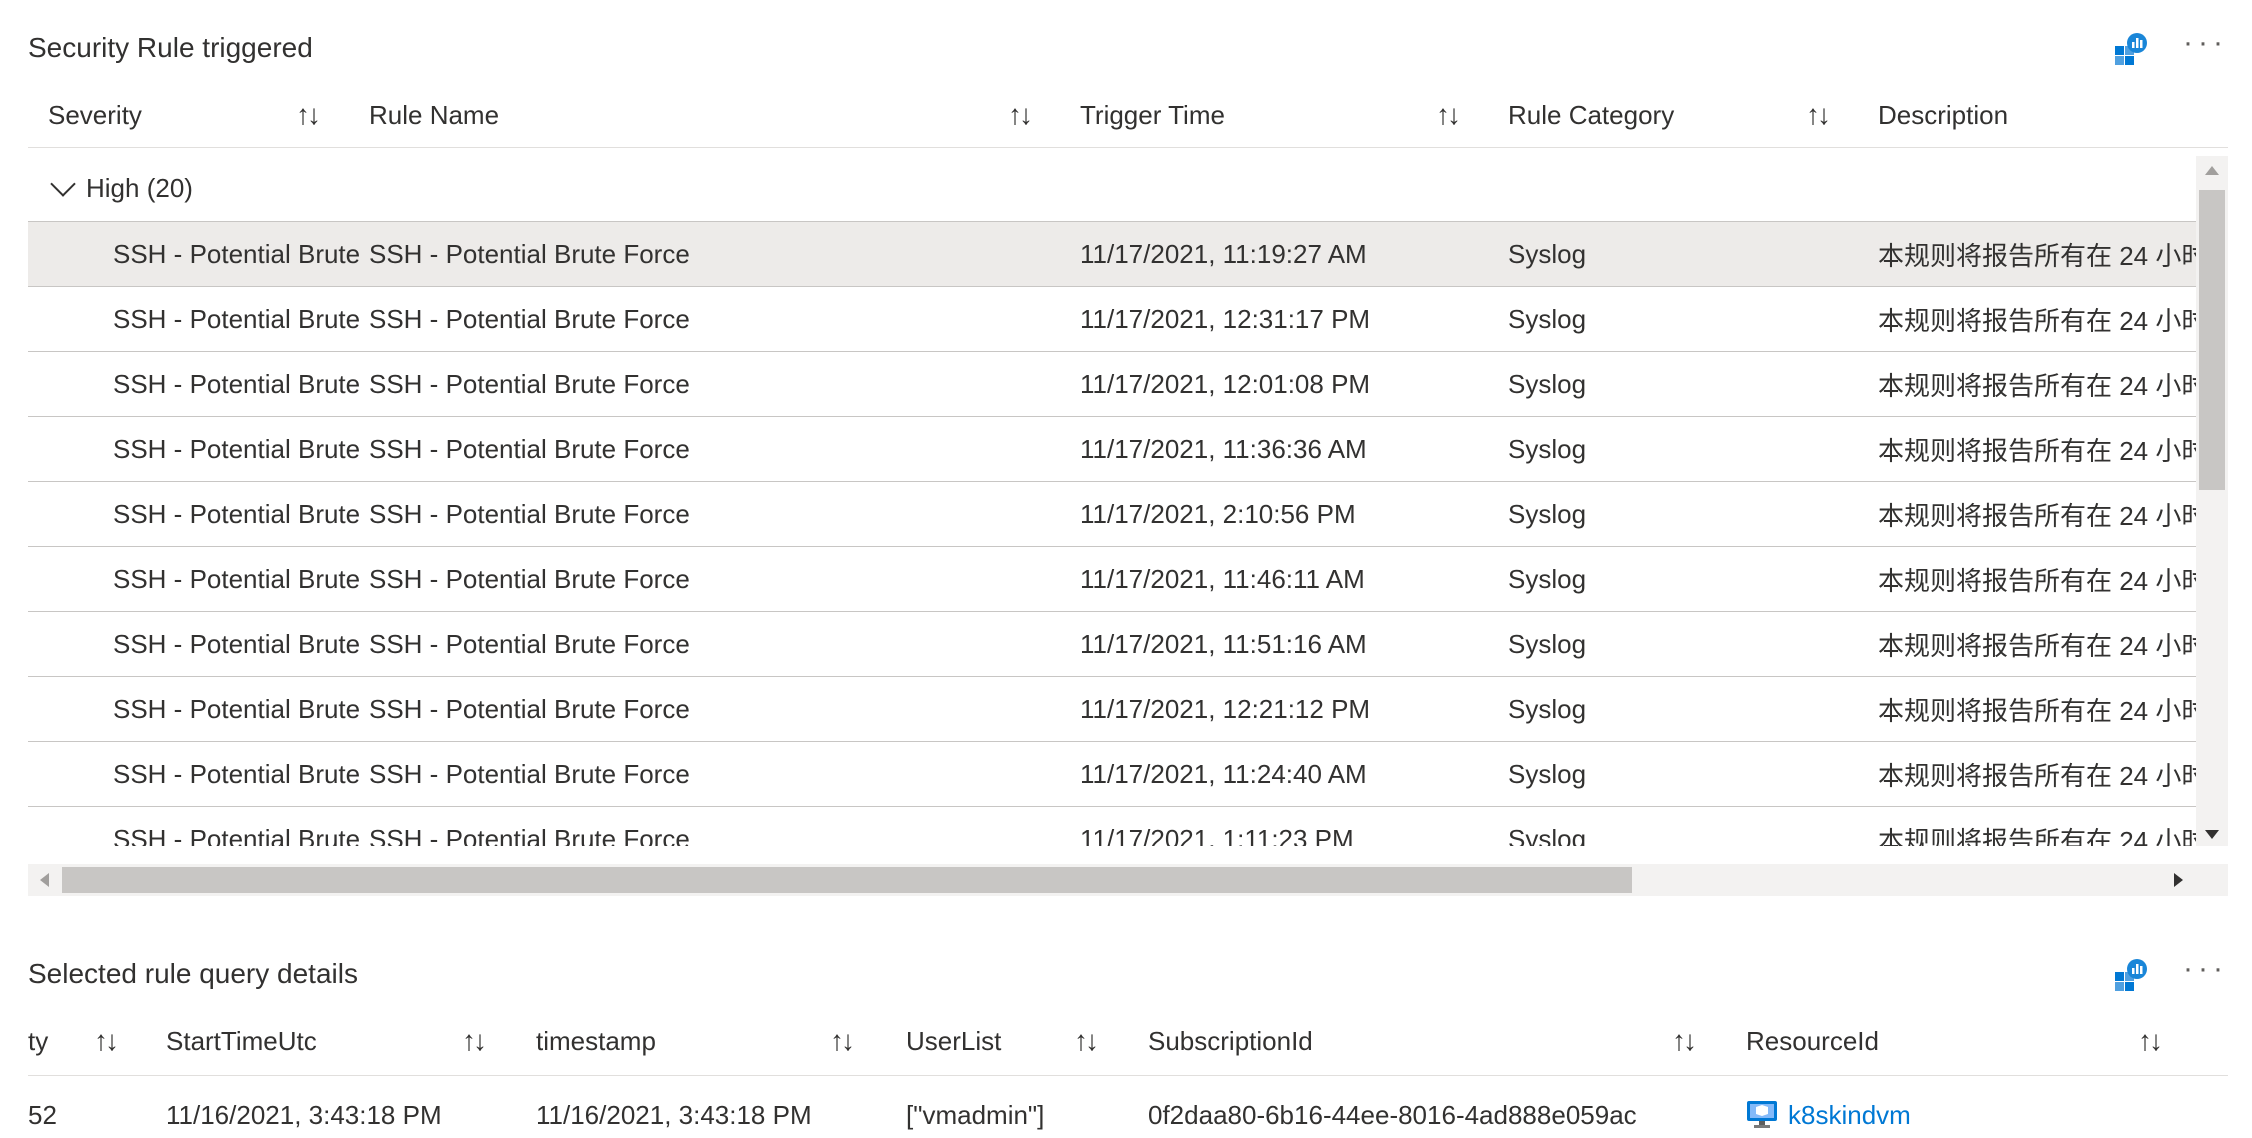  What do you see at coordinates (304, 1114) in the screenshot?
I see `cell-start-time-utc: 11/16/2021, 3:43:18 PM` at bounding box center [304, 1114].